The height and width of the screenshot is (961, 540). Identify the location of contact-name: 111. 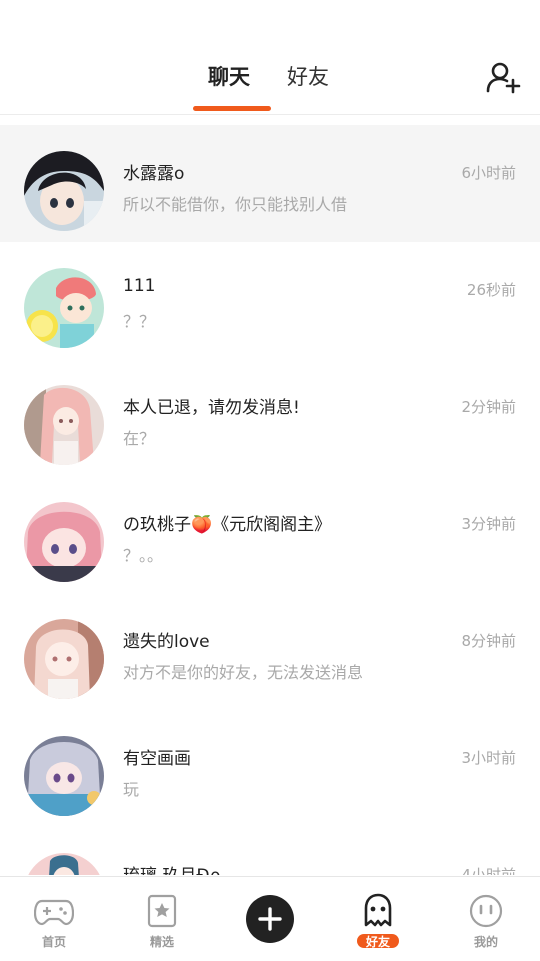
(139, 286).